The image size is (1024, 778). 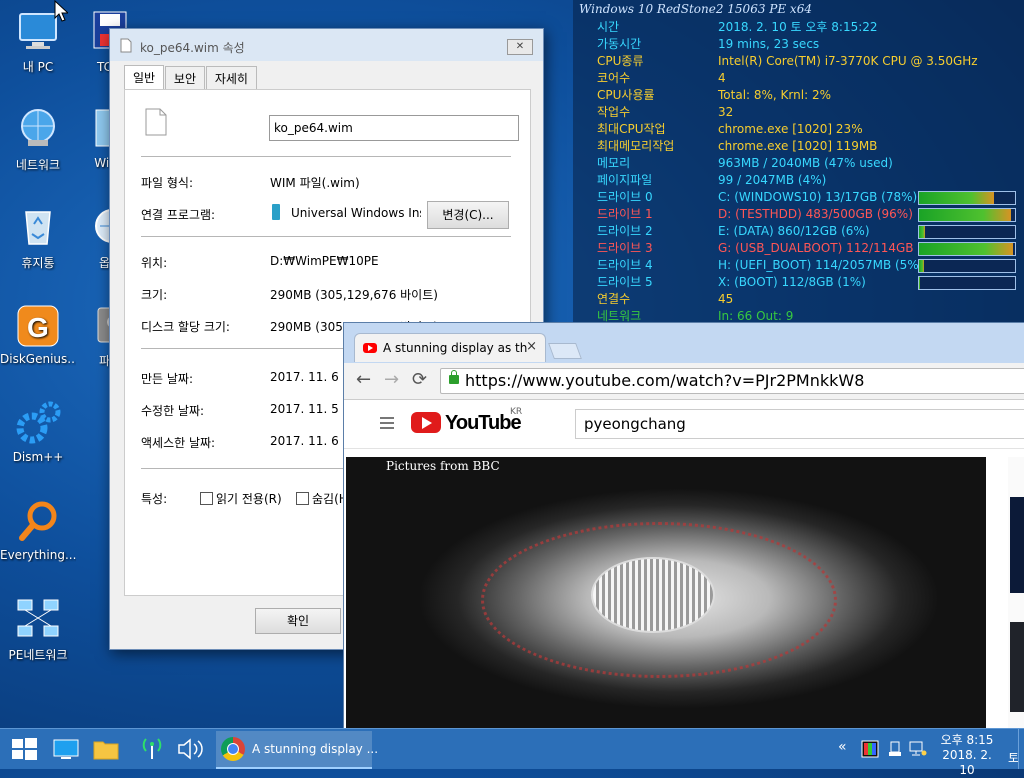 I want to click on network-globe-icon, so click(x=38, y=130).